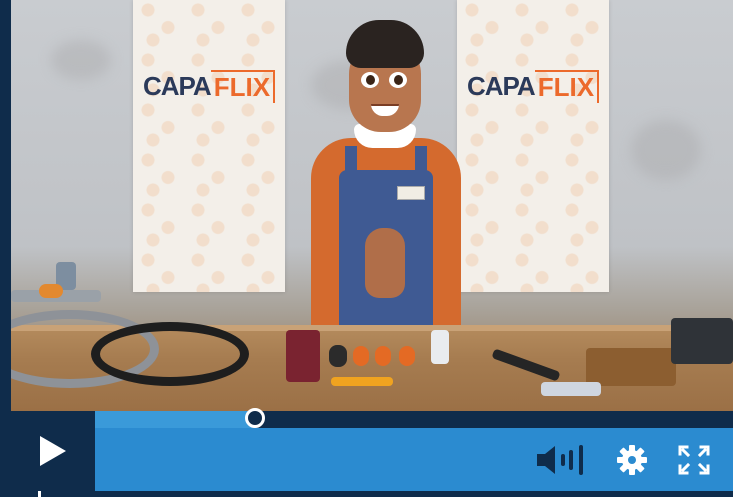  What do you see at coordinates (571, 389) in the screenshot?
I see `gloves` at bounding box center [571, 389].